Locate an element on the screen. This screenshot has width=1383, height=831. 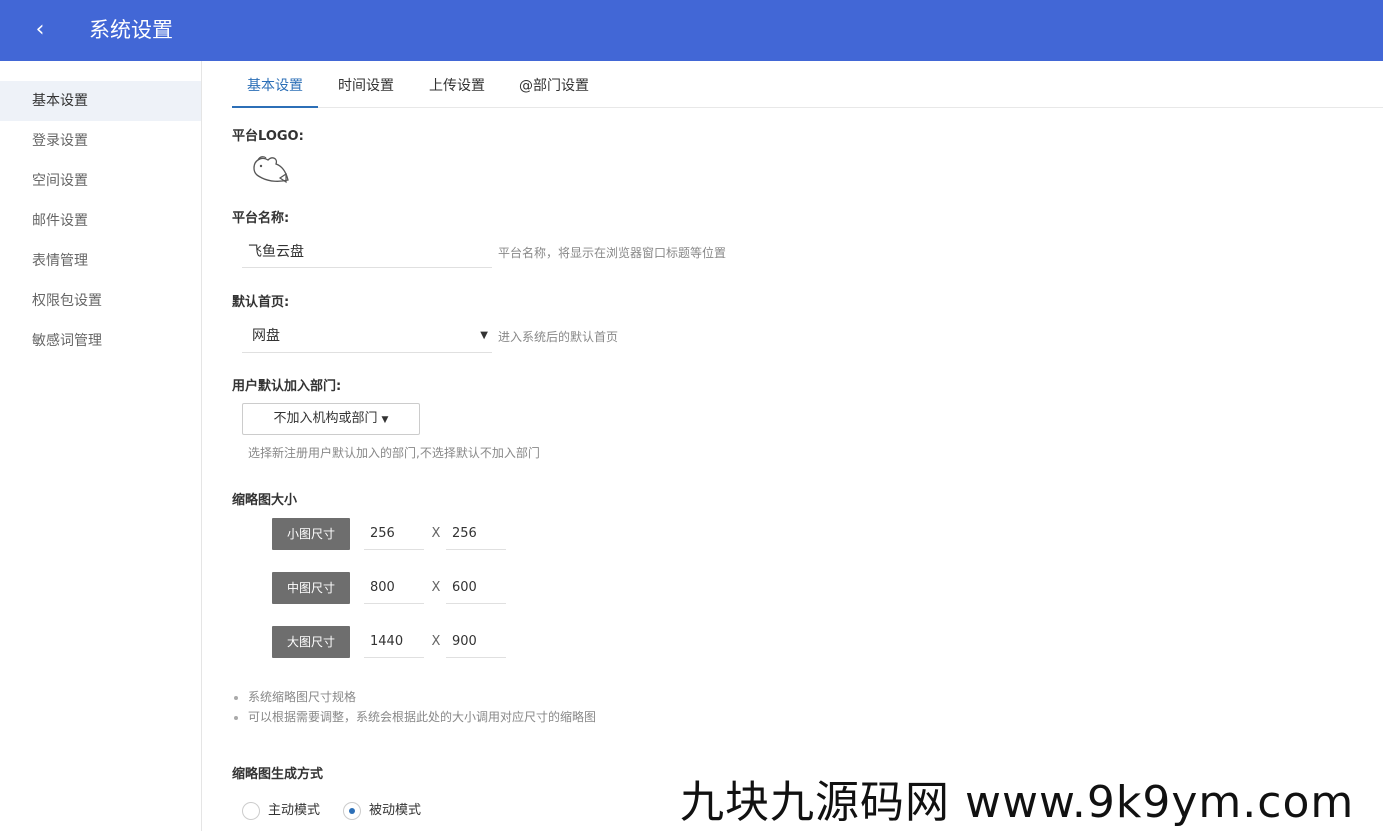
tab-dept: @部门设置 is located at coordinates (554, 84).